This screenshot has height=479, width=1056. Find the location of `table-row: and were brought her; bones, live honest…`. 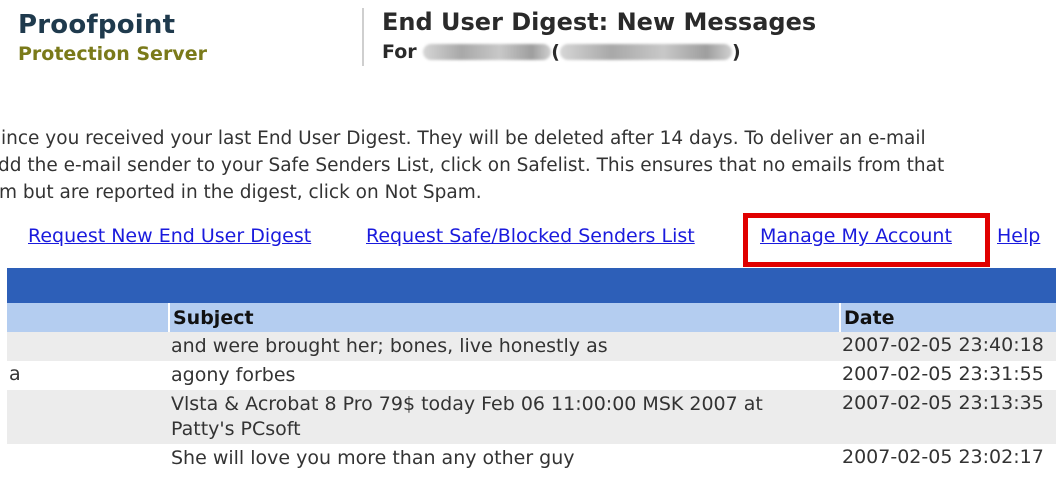

table-row: and were brought her; bones, live honest… is located at coordinates (531, 346).